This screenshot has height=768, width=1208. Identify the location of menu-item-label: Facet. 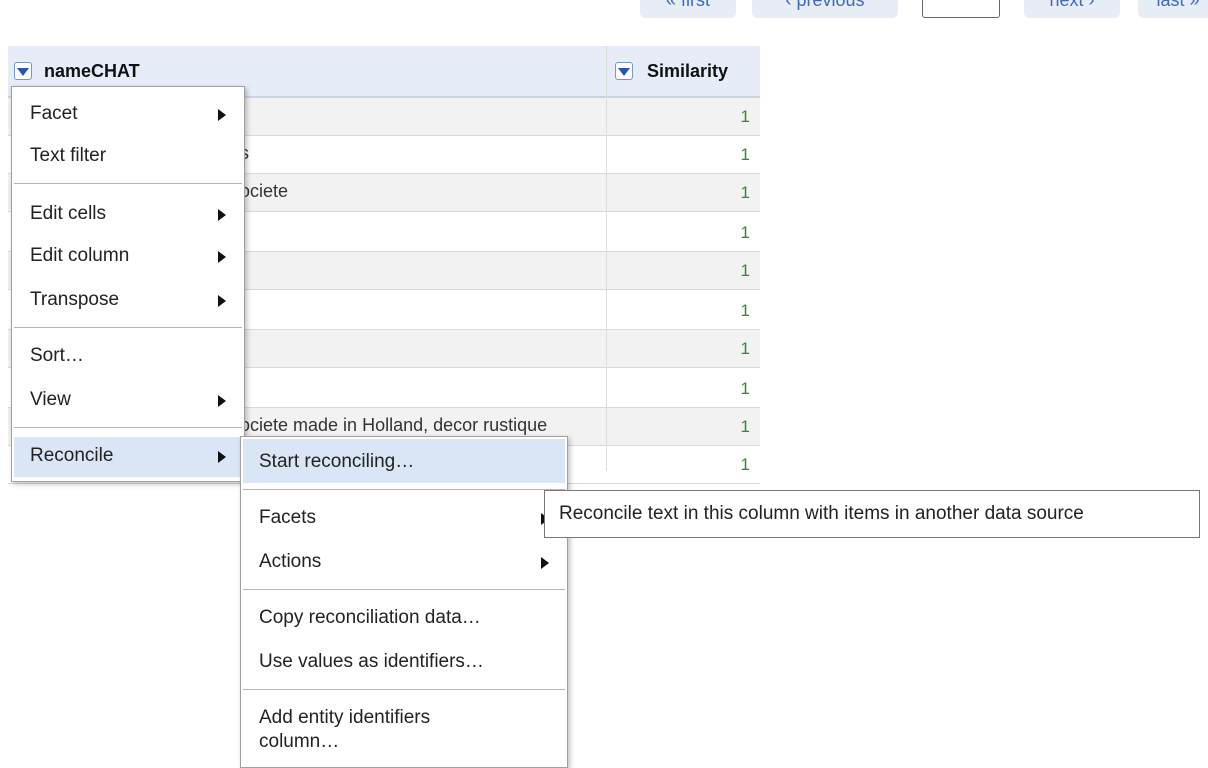
(54, 113).